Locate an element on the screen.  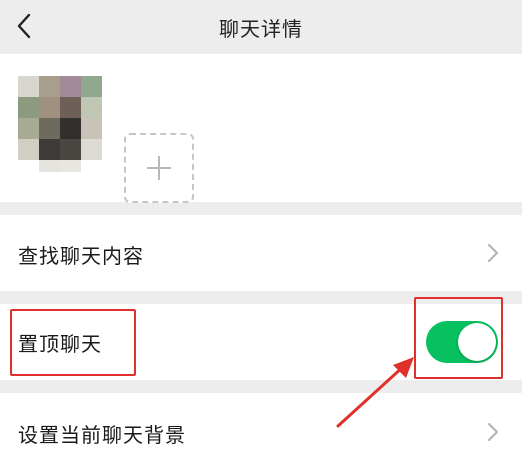
pin-chat-toggle is located at coordinates (462, 342).